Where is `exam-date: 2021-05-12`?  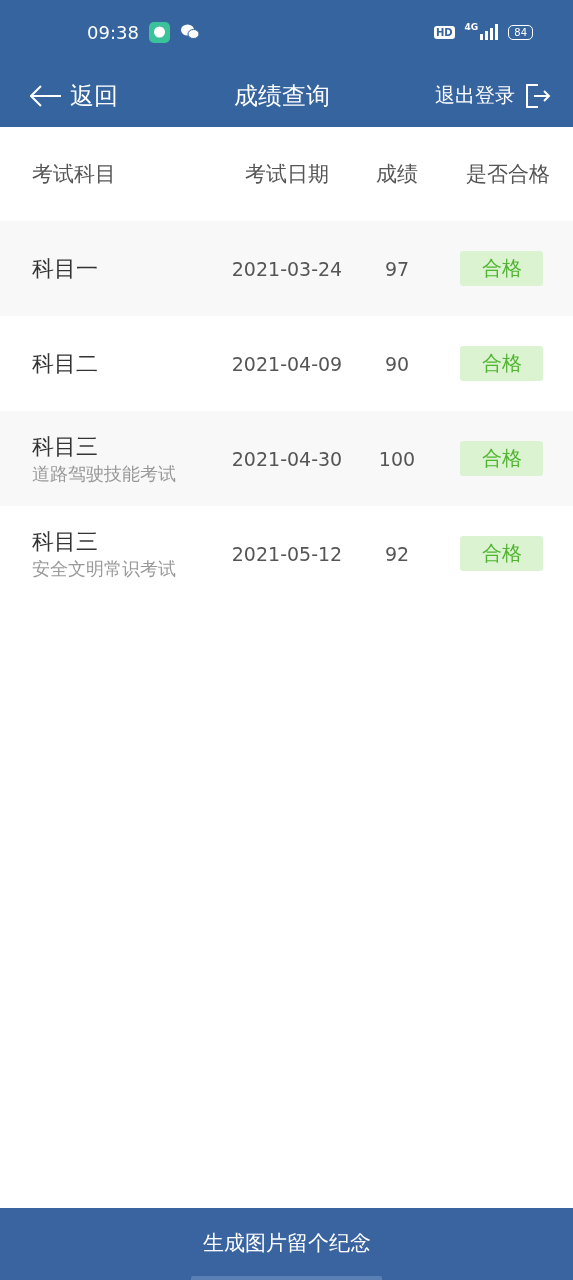 exam-date: 2021-05-12 is located at coordinates (287, 553).